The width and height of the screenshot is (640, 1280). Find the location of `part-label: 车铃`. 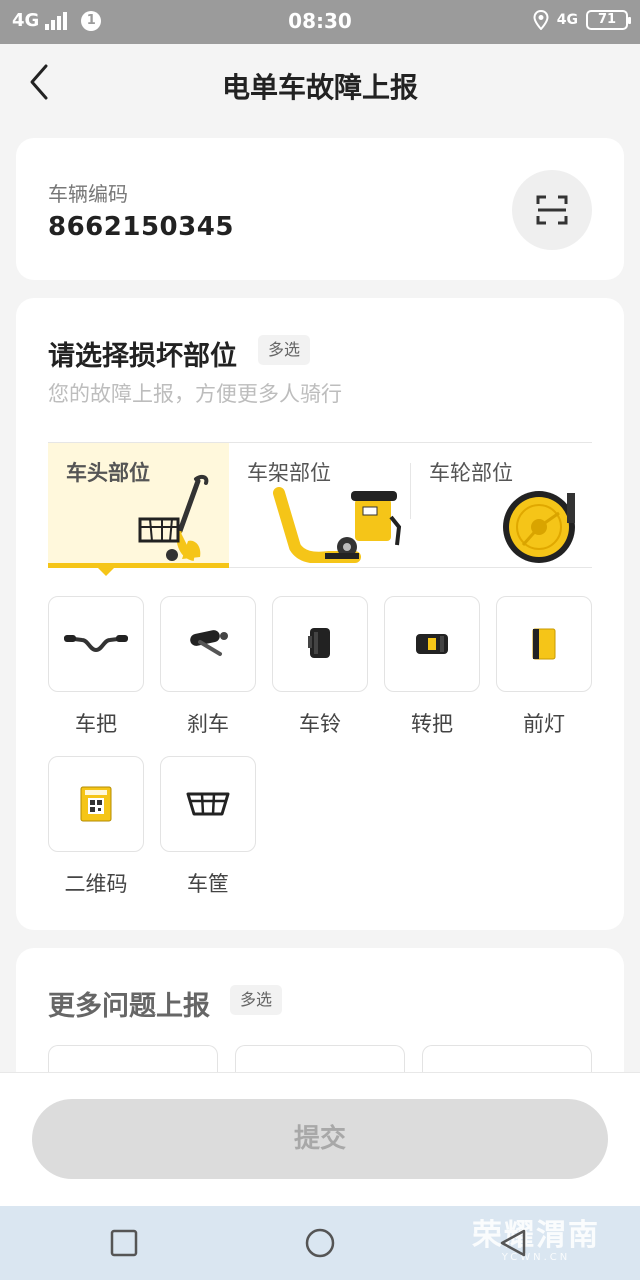

part-label: 车铃 is located at coordinates (320, 724).